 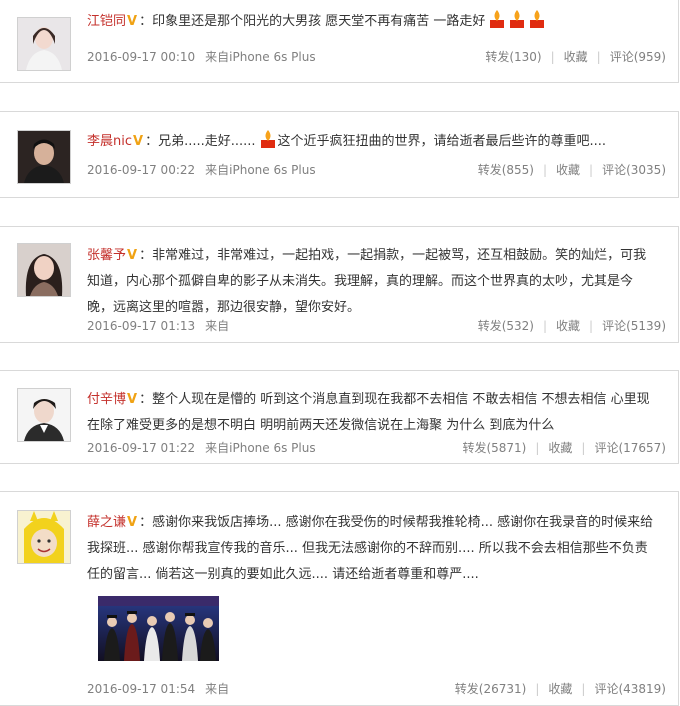 What do you see at coordinates (491, 689) in the screenshot?
I see `repost-button: 转发(26731)` at bounding box center [491, 689].